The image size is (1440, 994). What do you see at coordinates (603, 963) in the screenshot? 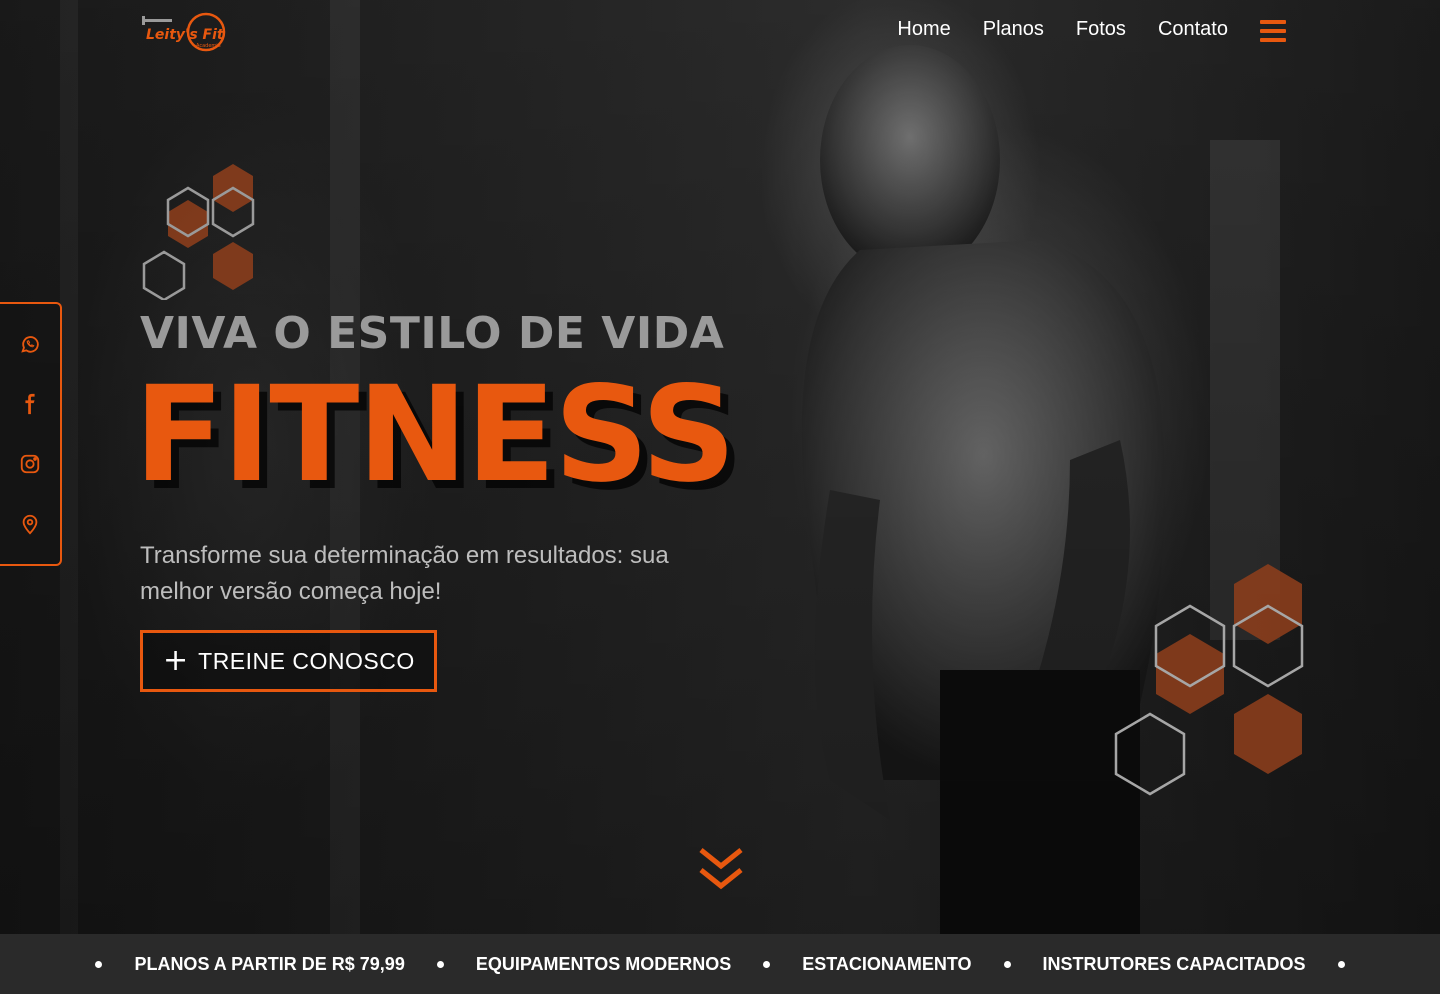
I see `feature-item: EQUIPAMENTOS MODERNOS` at bounding box center [603, 963].